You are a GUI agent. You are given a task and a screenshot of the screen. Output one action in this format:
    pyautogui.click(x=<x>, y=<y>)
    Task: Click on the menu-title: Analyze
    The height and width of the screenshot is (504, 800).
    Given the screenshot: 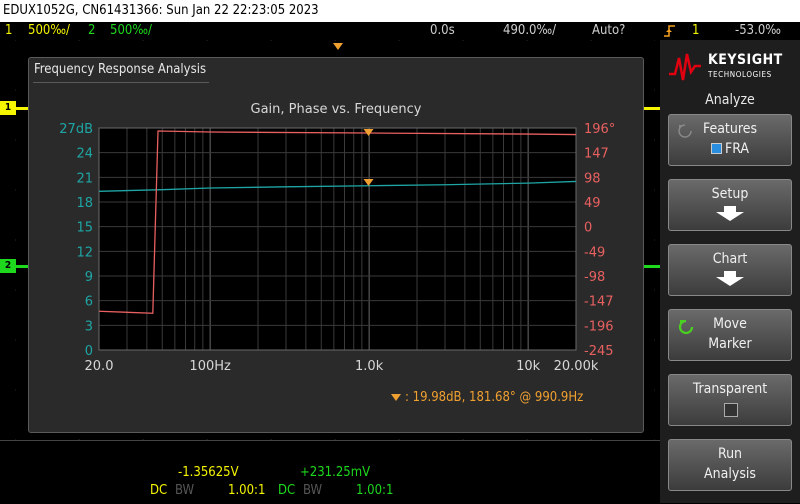 What is the action you would take?
    pyautogui.click(x=730, y=100)
    